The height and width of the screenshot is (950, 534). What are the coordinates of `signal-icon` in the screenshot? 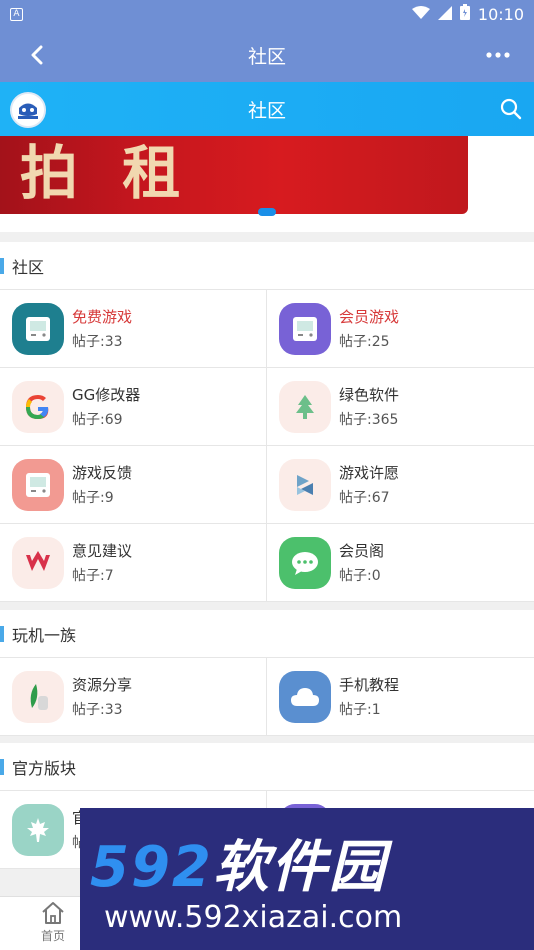 It's located at (444, 14).